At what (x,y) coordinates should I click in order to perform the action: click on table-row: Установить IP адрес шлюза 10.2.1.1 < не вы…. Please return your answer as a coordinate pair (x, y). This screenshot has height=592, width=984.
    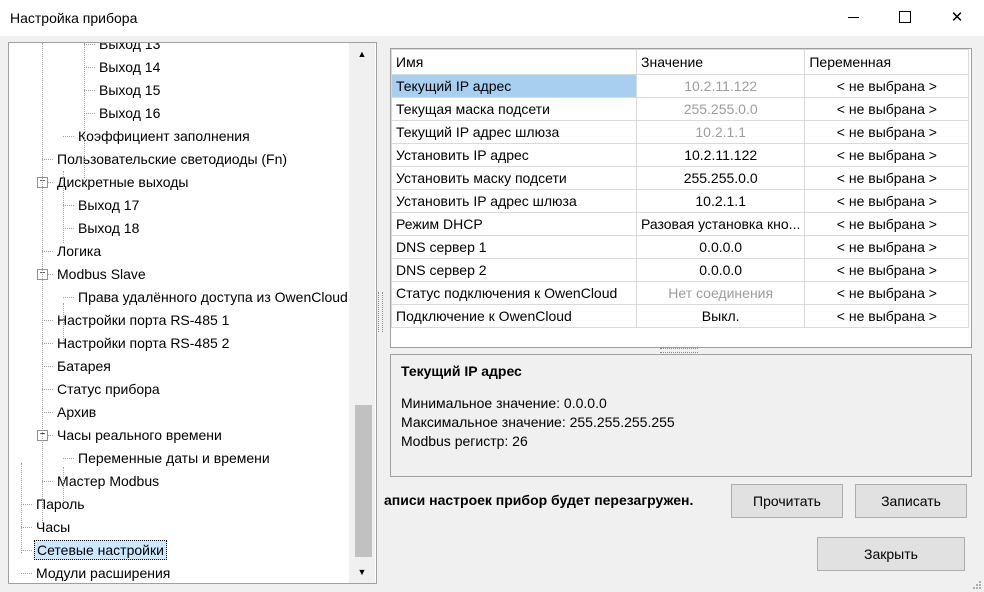
    Looking at the image, I should click on (680, 201).